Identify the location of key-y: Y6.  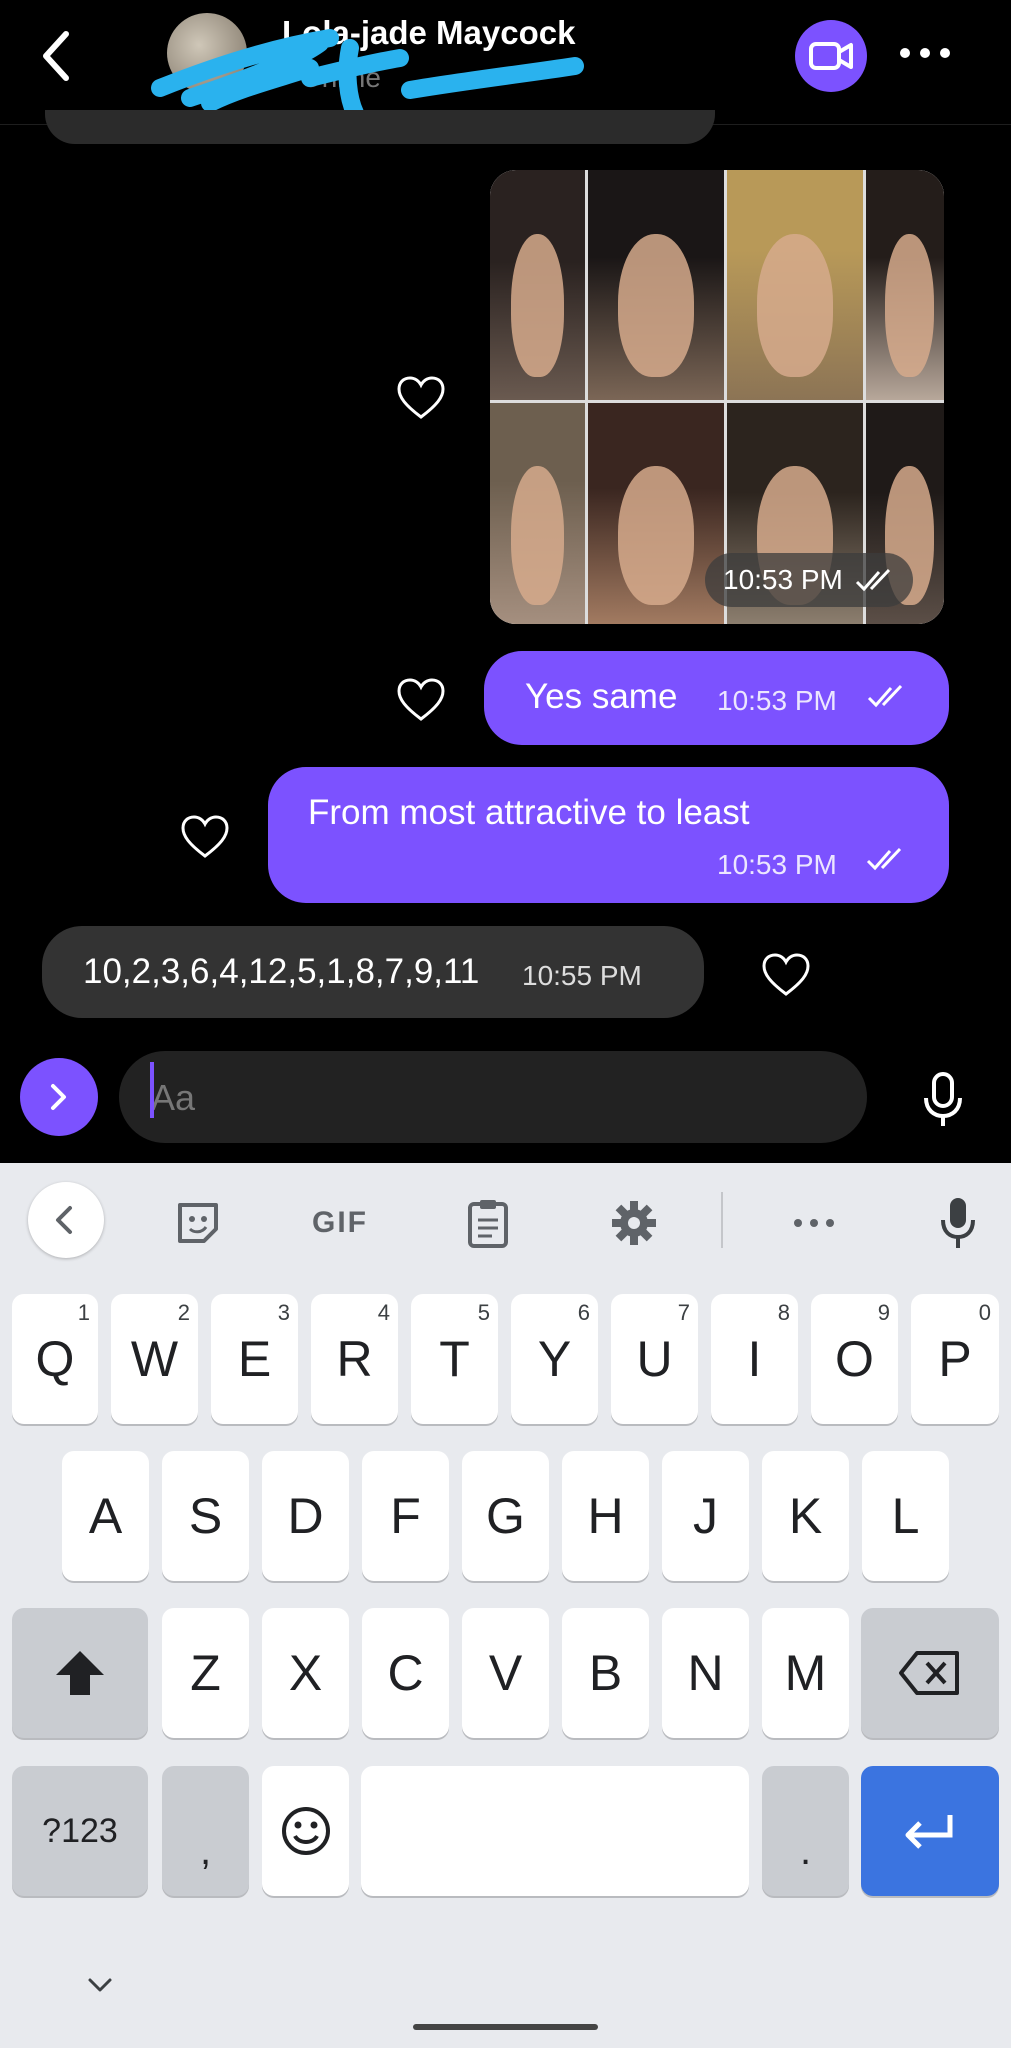
(554, 1359).